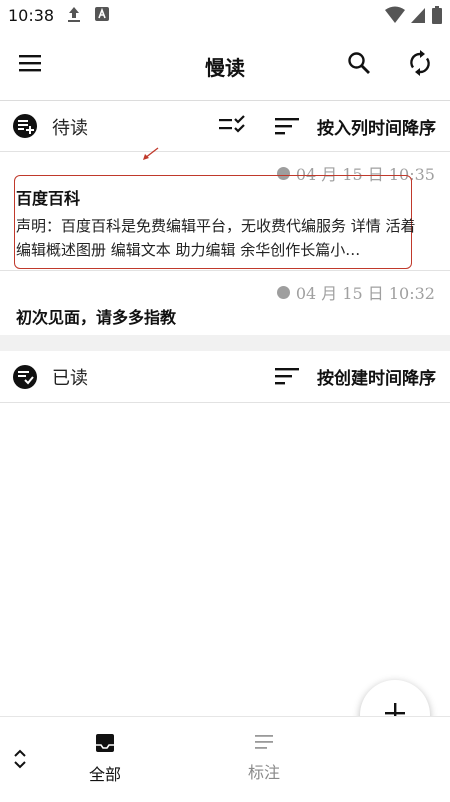 The width and height of the screenshot is (450, 802). Describe the element at coordinates (105, 759) in the screenshot. I see `tab-all: 全部` at that location.